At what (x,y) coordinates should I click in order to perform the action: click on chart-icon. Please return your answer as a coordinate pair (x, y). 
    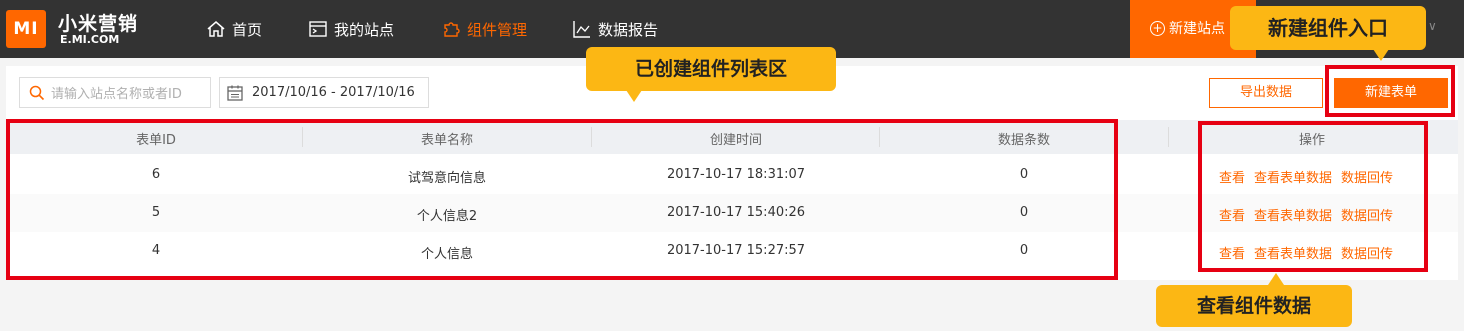
    Looking at the image, I should click on (581, 29).